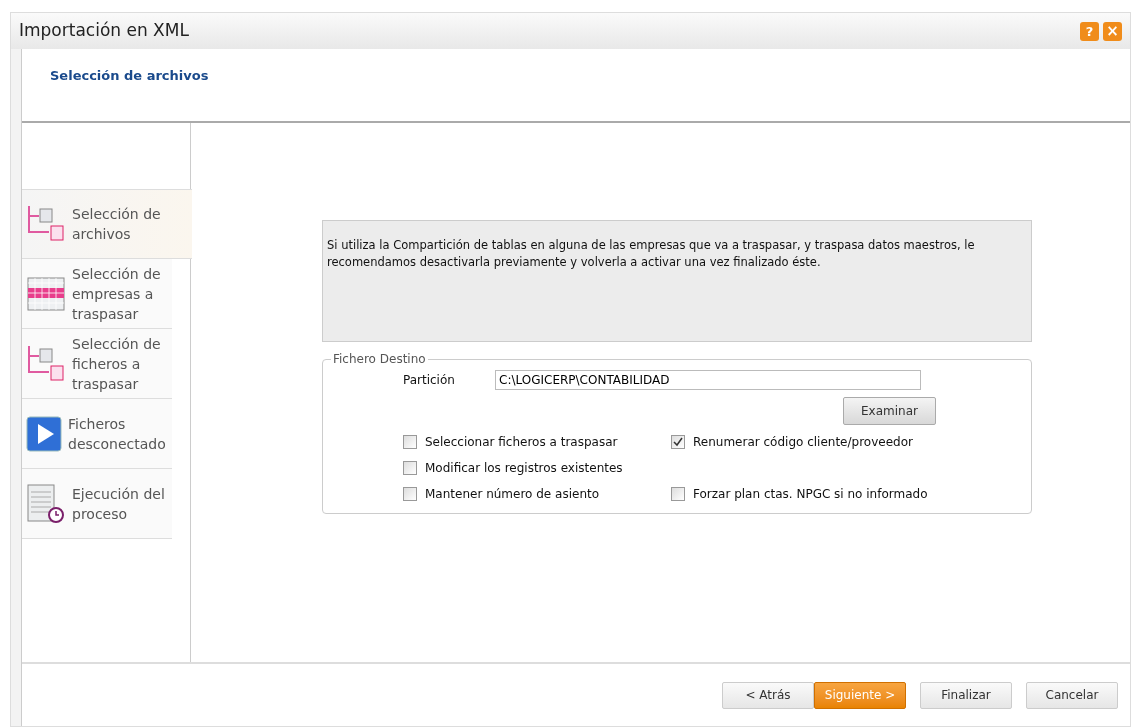 The height and width of the screenshot is (727, 1131). I want to click on checkbox-label: Mantener número de asiento, so click(512, 494).